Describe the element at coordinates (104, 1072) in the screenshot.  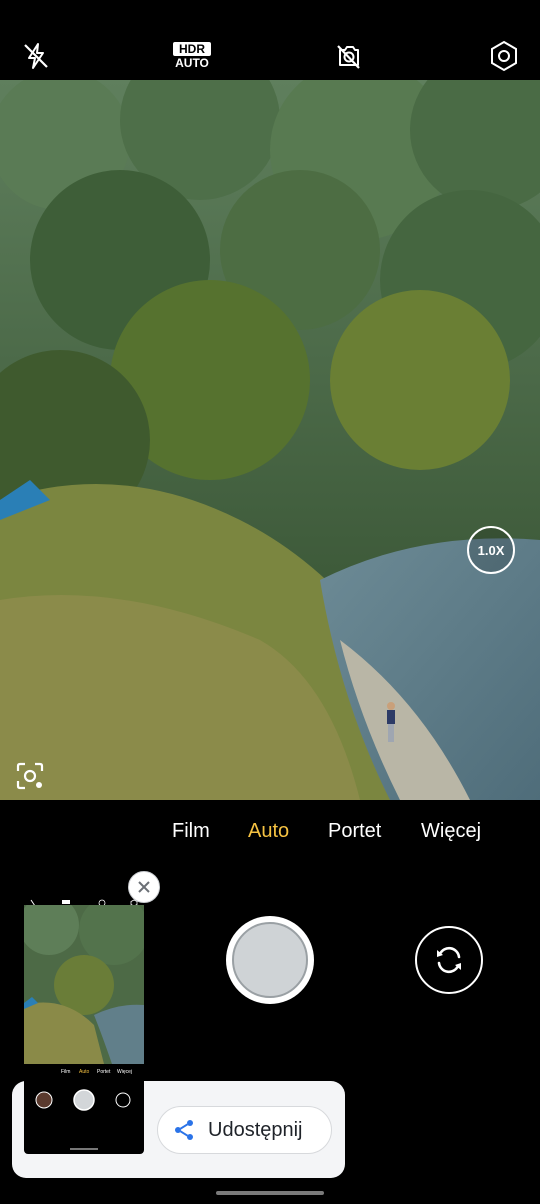
I see `thumb-mode-portrait: Portet` at that location.